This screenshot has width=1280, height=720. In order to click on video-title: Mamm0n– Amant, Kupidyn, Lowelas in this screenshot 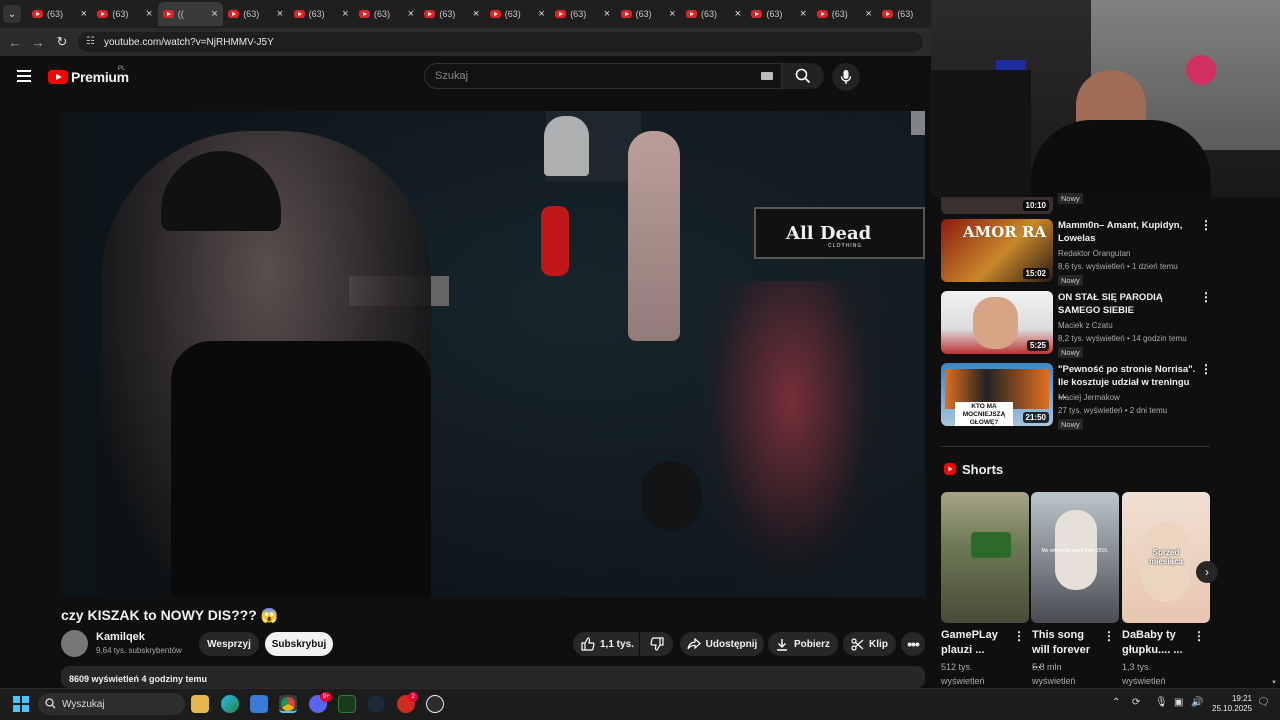, I will do `click(1128, 232)`.